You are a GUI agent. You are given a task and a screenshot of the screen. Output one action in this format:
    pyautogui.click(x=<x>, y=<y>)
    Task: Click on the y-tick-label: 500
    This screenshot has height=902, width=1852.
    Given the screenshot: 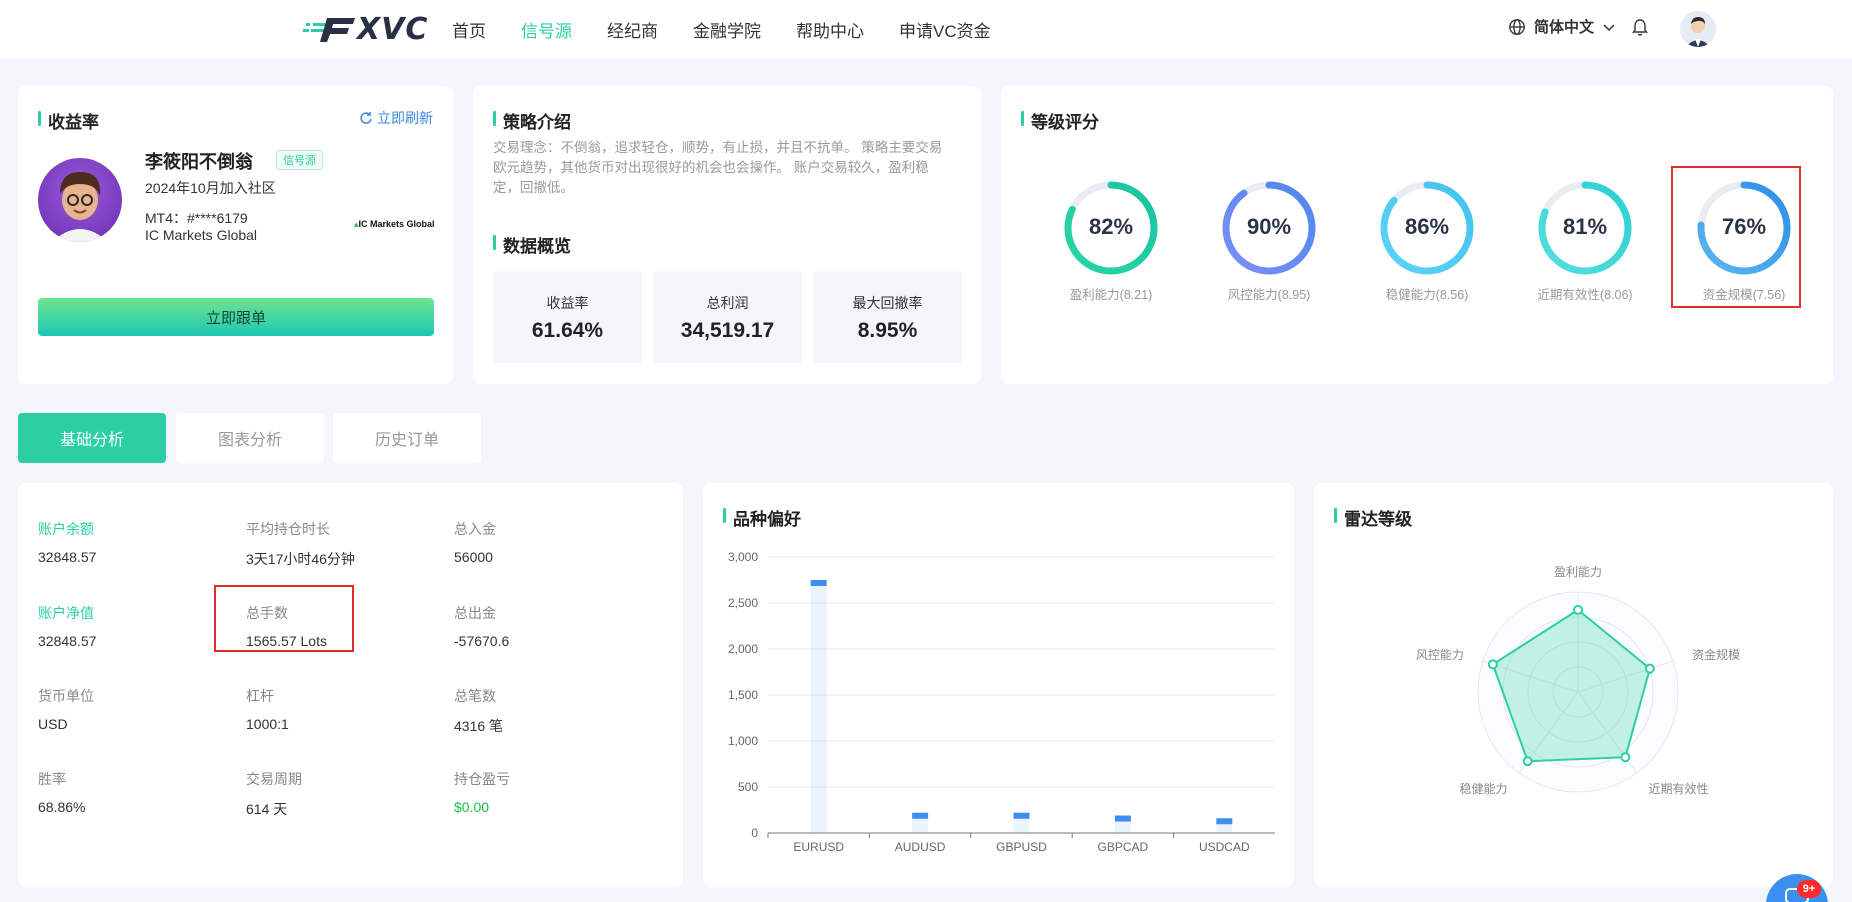 What is the action you would take?
    pyautogui.click(x=748, y=787)
    